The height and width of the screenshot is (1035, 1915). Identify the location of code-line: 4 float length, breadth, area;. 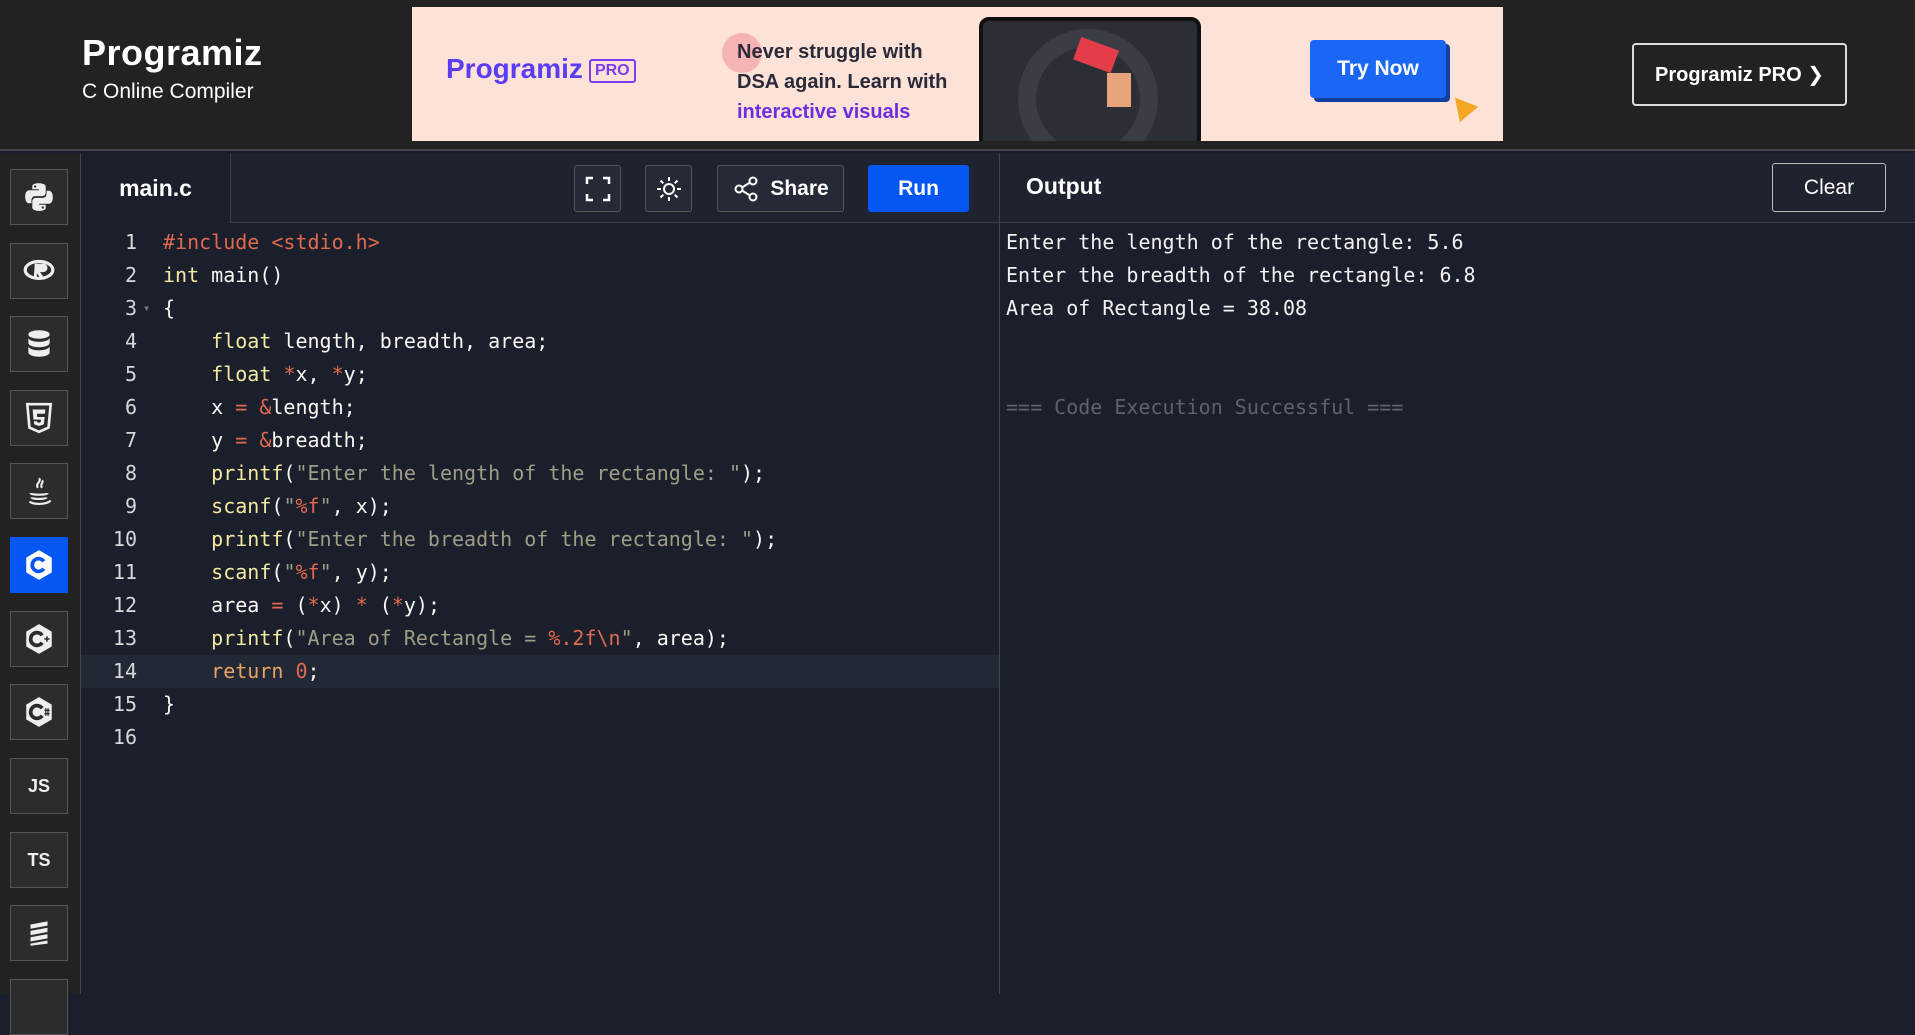
(540, 341).